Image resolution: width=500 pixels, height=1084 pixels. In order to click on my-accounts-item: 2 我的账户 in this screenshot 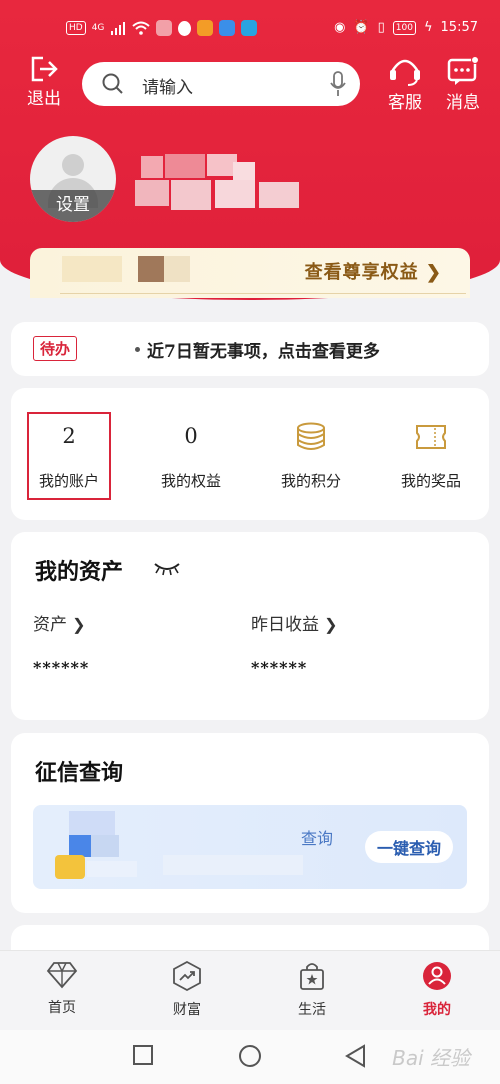, I will do `click(69, 456)`.